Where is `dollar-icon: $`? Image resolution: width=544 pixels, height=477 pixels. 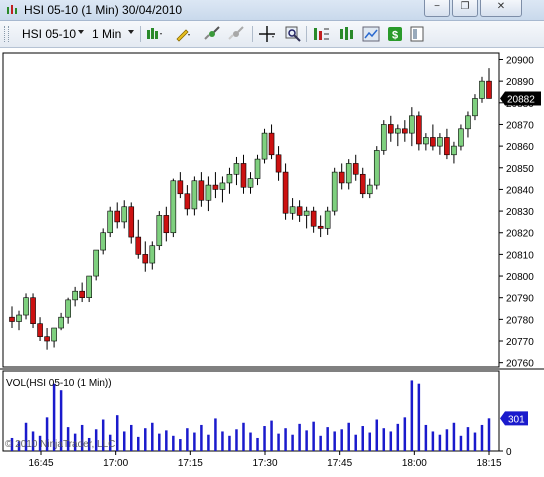 dollar-icon: $ is located at coordinates (395, 34).